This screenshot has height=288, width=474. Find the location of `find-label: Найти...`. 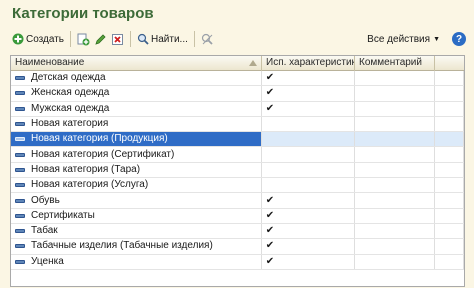

find-label: Найти... is located at coordinates (169, 39).